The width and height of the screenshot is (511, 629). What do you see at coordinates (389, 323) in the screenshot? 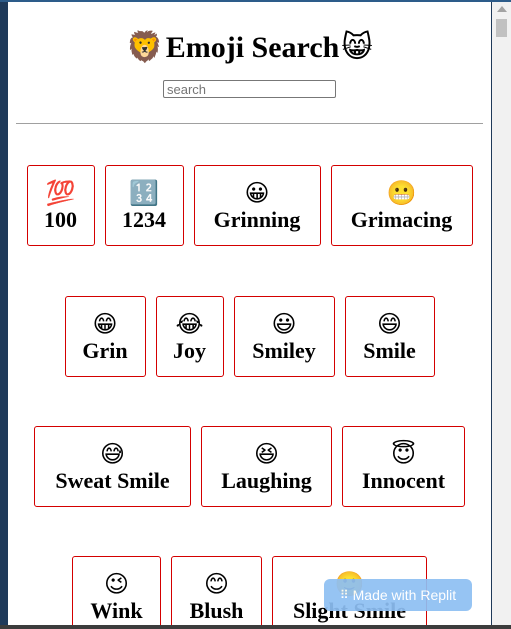
I see `emoji-icon: 😄` at bounding box center [389, 323].